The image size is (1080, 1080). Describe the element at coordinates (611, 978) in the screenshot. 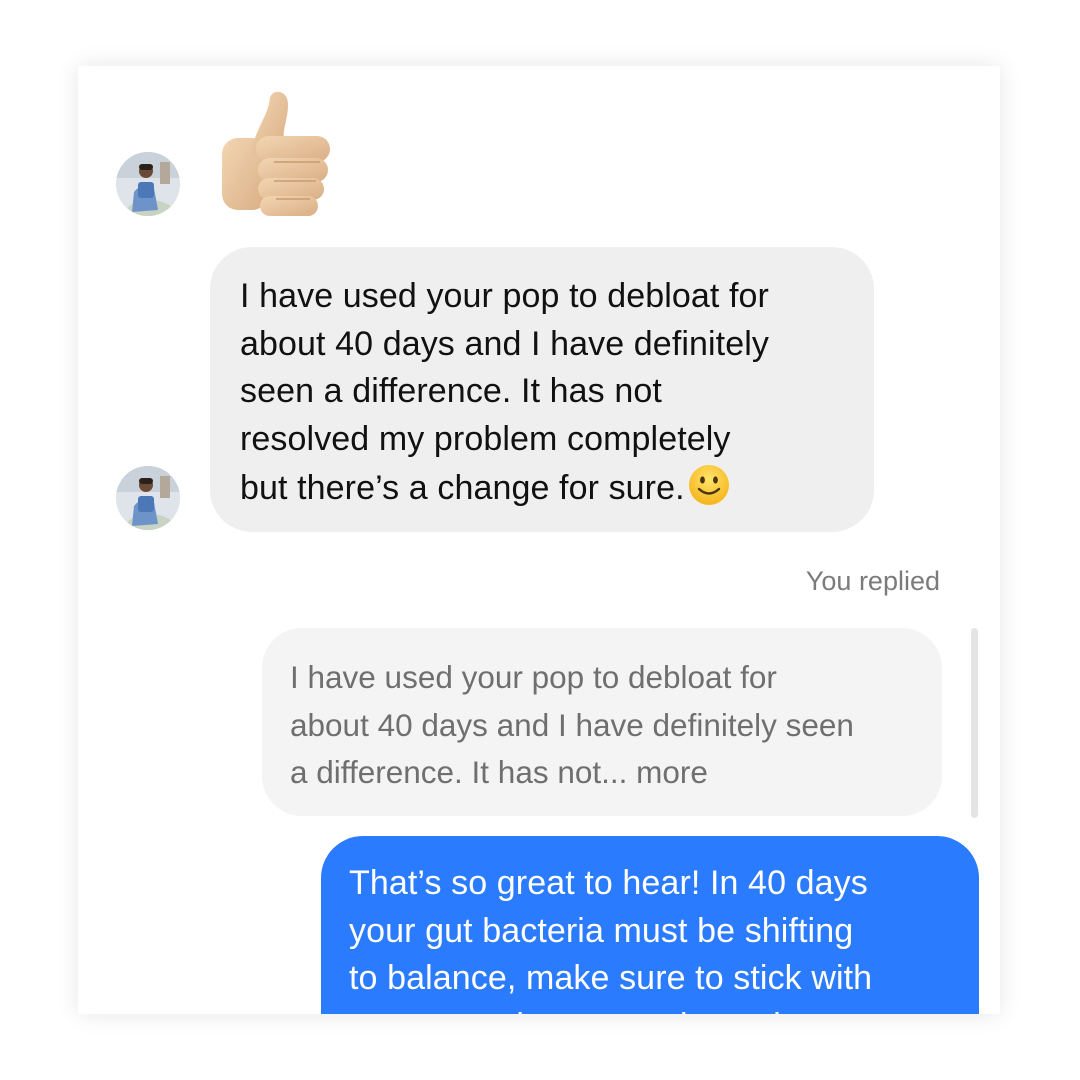

I see `message-text-line: to balance, make sure to stick with` at that location.